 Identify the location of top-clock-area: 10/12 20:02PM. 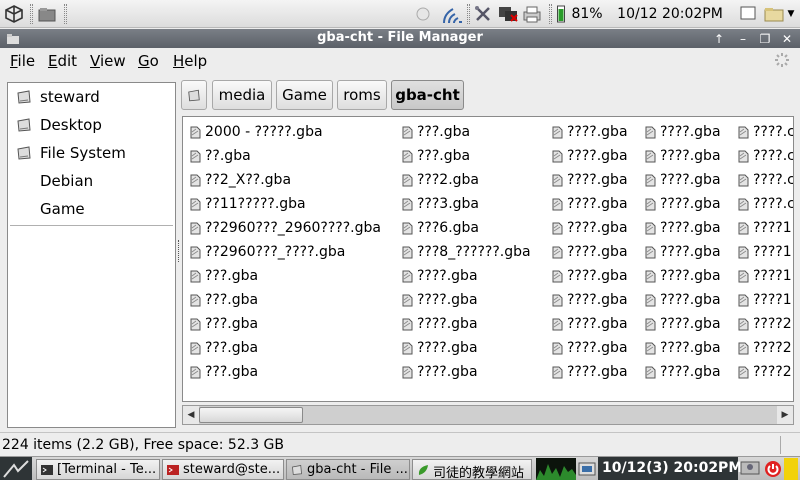
(670, 14).